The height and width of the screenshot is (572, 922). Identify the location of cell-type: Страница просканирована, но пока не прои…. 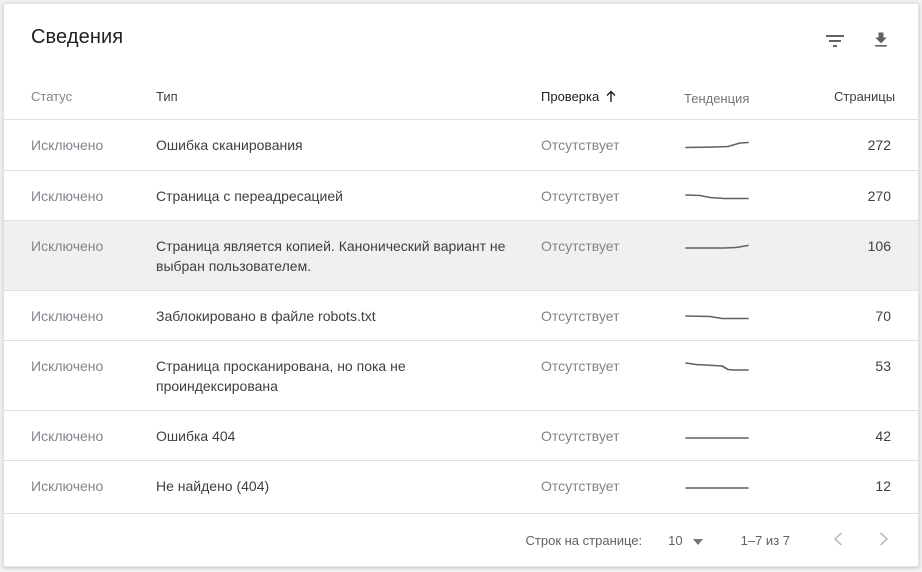
(281, 376).